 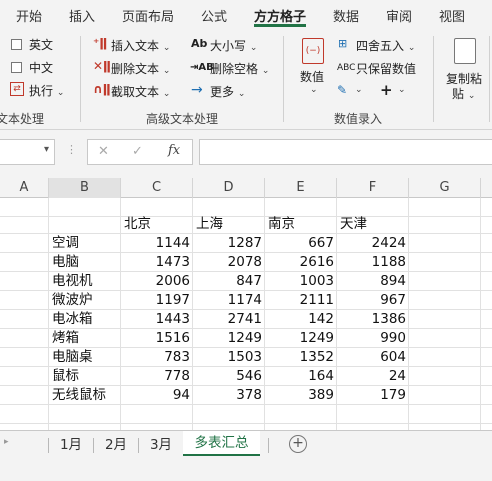 I want to click on add-sheet-icon: +, so click(x=298, y=444).